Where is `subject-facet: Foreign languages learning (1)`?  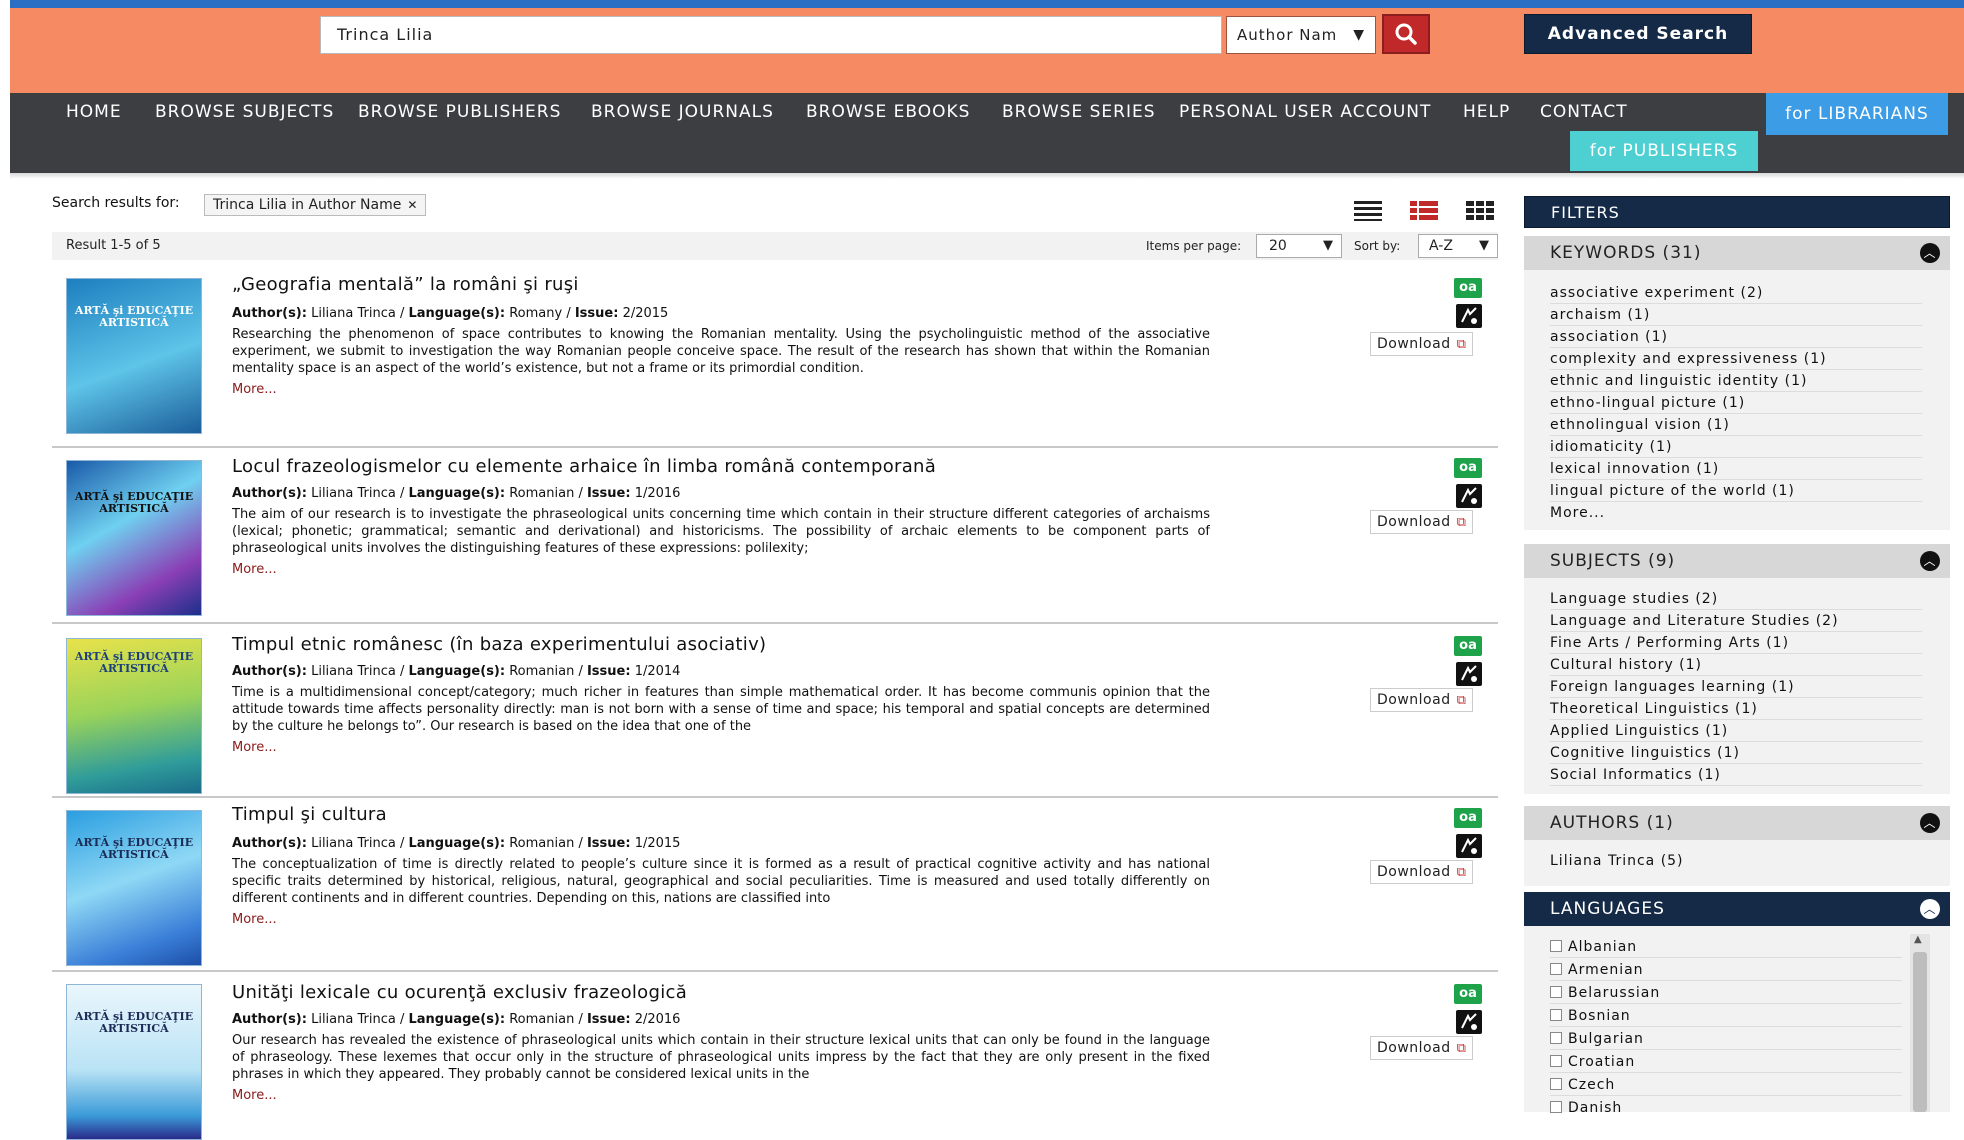 subject-facet: Foreign languages learning (1) is located at coordinates (1736, 687).